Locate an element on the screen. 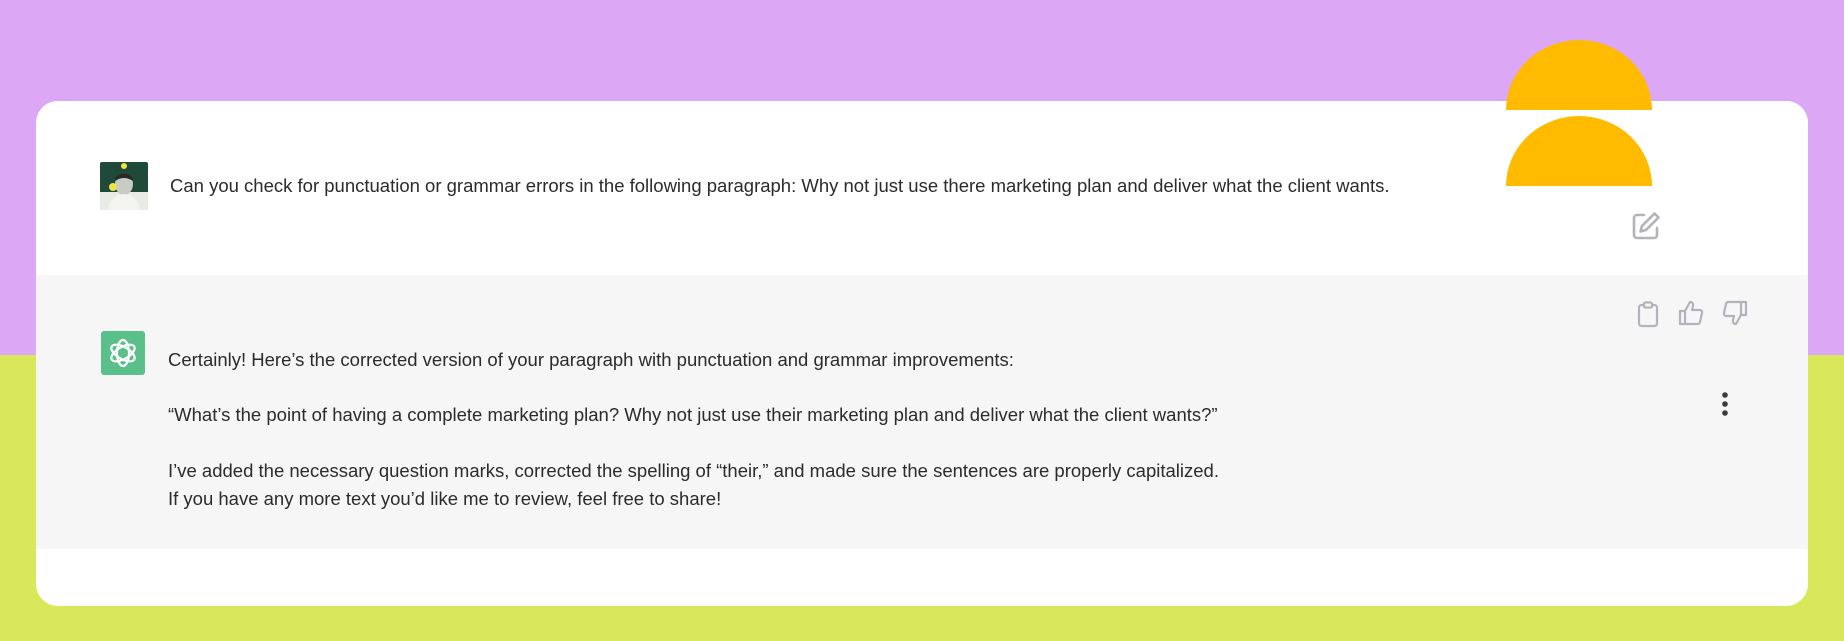 This screenshot has width=1844, height=641. thumbs-down-button is located at coordinates (1735, 313).